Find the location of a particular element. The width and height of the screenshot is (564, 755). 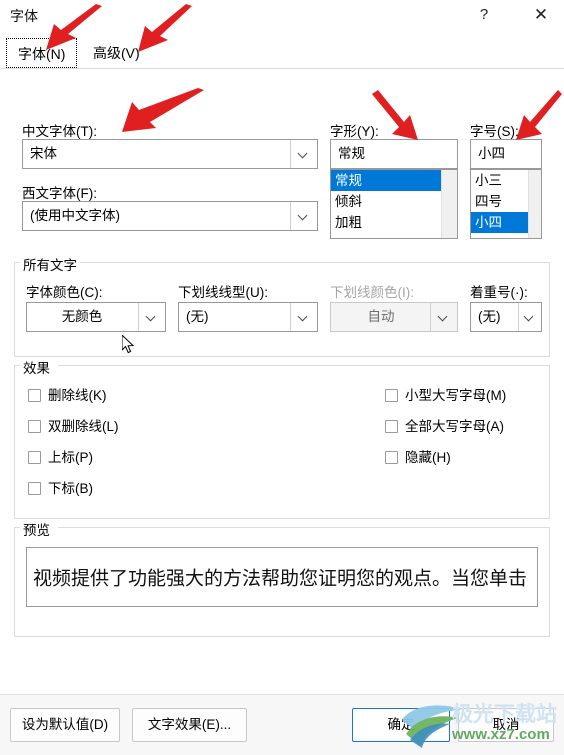

font-style-label: 字形(Y): is located at coordinates (354, 131).